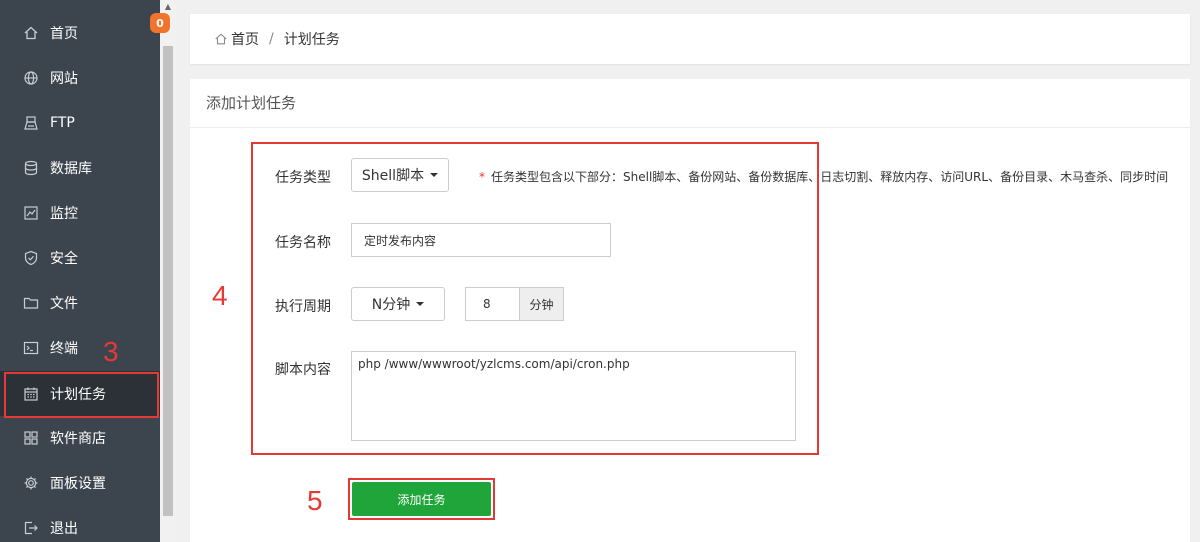 The height and width of the screenshot is (542, 1200). Describe the element at coordinates (31, 258) in the screenshot. I see `shield-icon` at that location.